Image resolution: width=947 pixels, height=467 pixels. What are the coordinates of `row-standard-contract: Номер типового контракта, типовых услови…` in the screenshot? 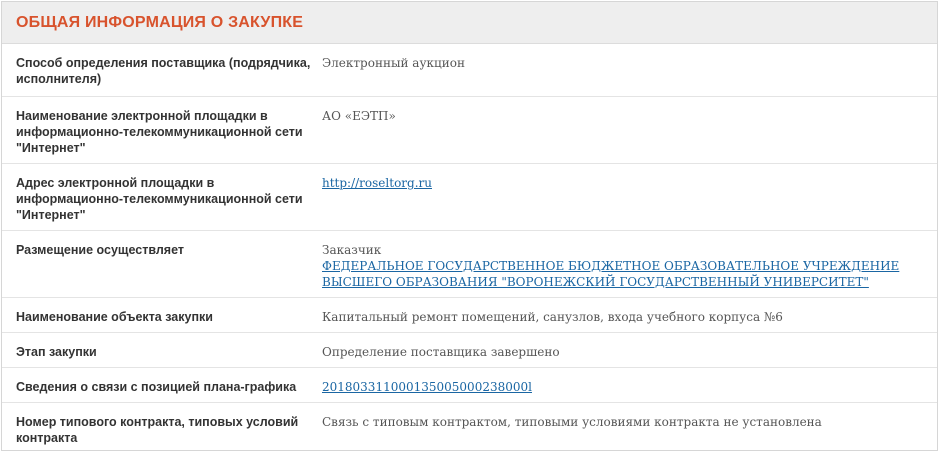 It's located at (469, 427).